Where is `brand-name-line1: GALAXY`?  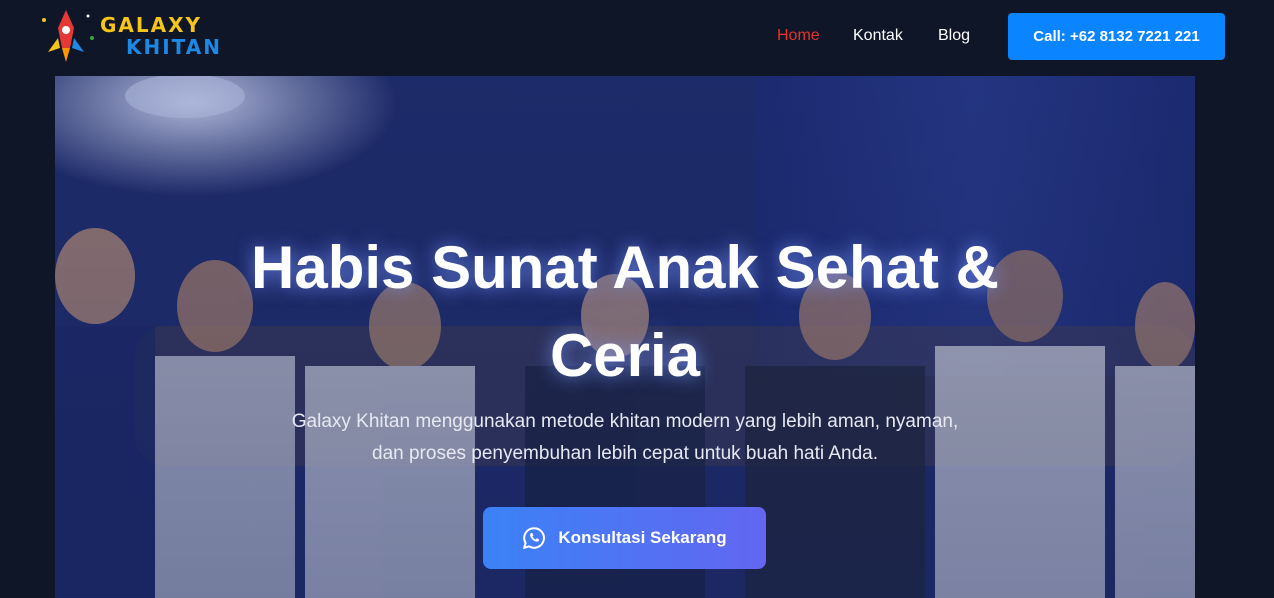 brand-name-line1: GALAXY is located at coordinates (151, 25).